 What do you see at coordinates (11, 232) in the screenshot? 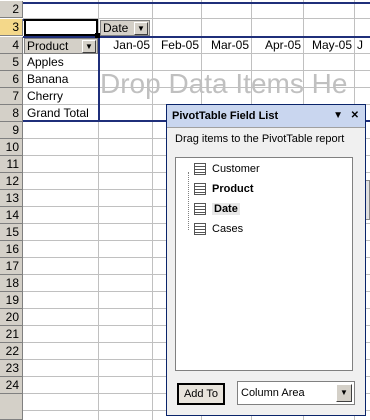
I see `row-header-15: 15` at bounding box center [11, 232].